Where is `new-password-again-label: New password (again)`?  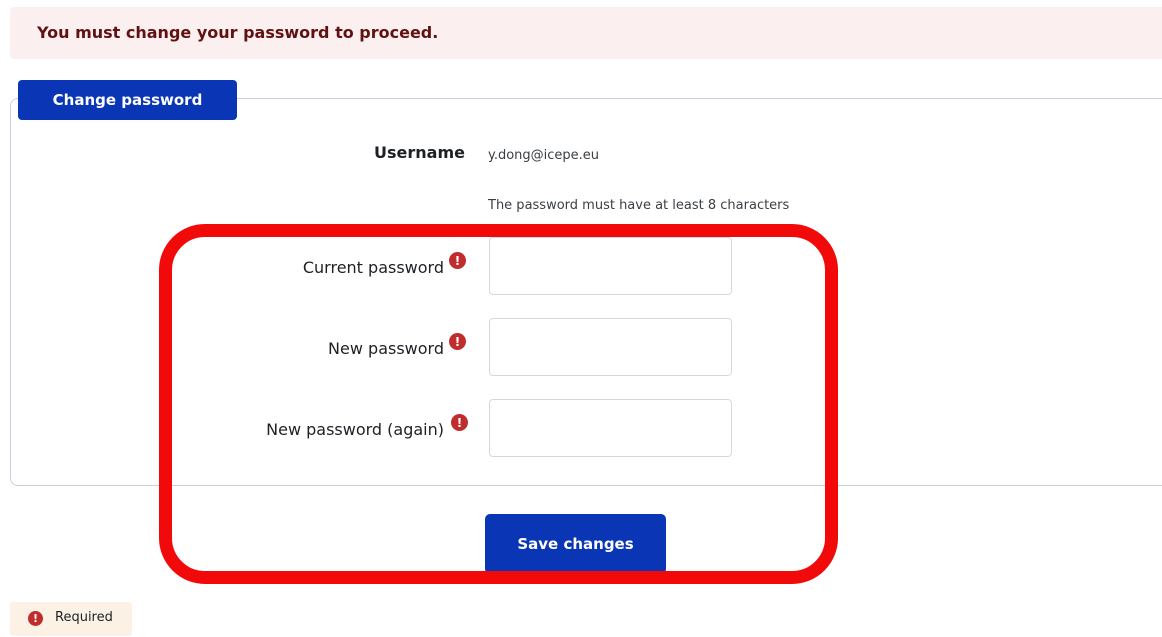 new-password-again-label: New password (again) is located at coordinates (355, 429).